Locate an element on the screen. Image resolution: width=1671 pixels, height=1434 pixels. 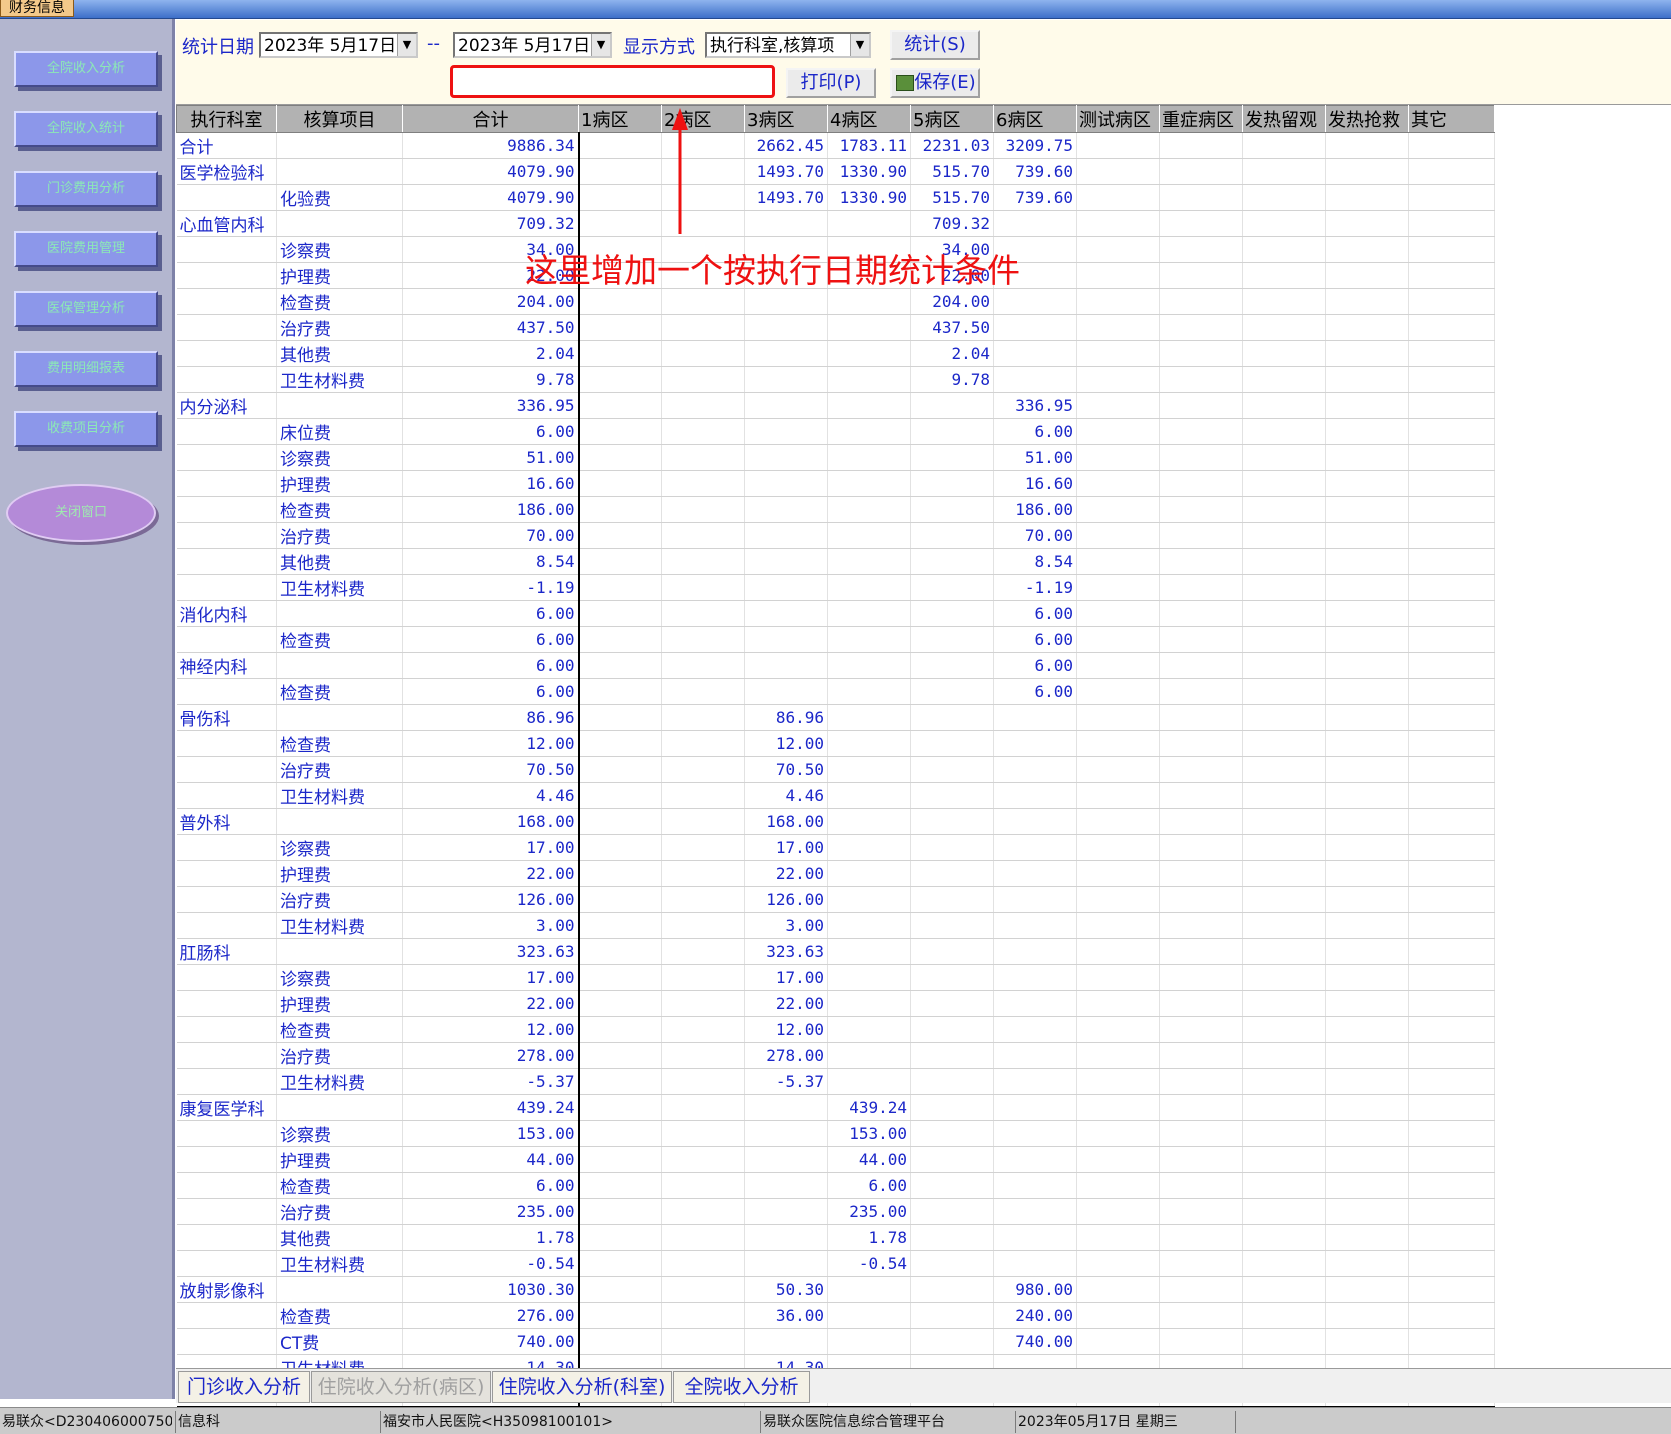
column-header: 发热抢救 is located at coordinates (1367, 119).